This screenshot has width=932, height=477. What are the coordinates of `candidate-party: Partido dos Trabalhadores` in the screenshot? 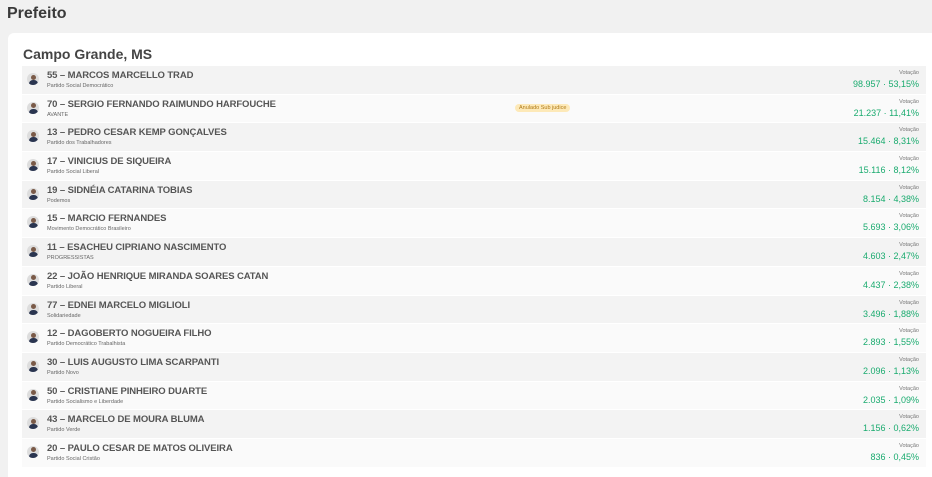 It's located at (79, 143).